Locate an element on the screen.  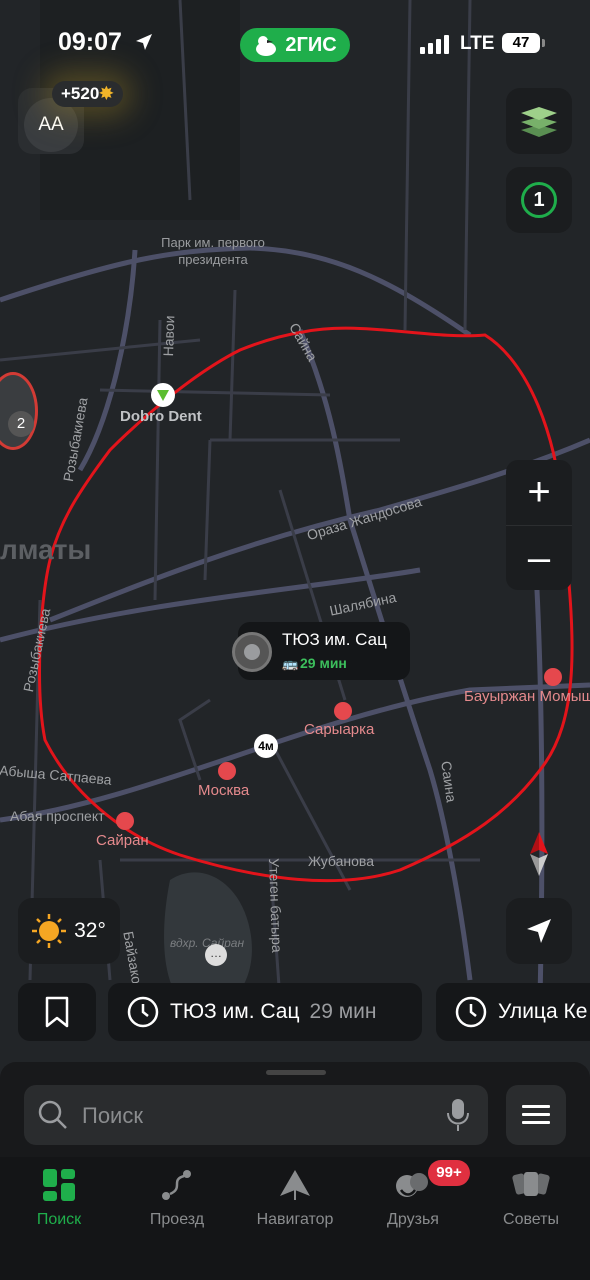
tab-search: Поиск is located at coordinates (59, 1195).